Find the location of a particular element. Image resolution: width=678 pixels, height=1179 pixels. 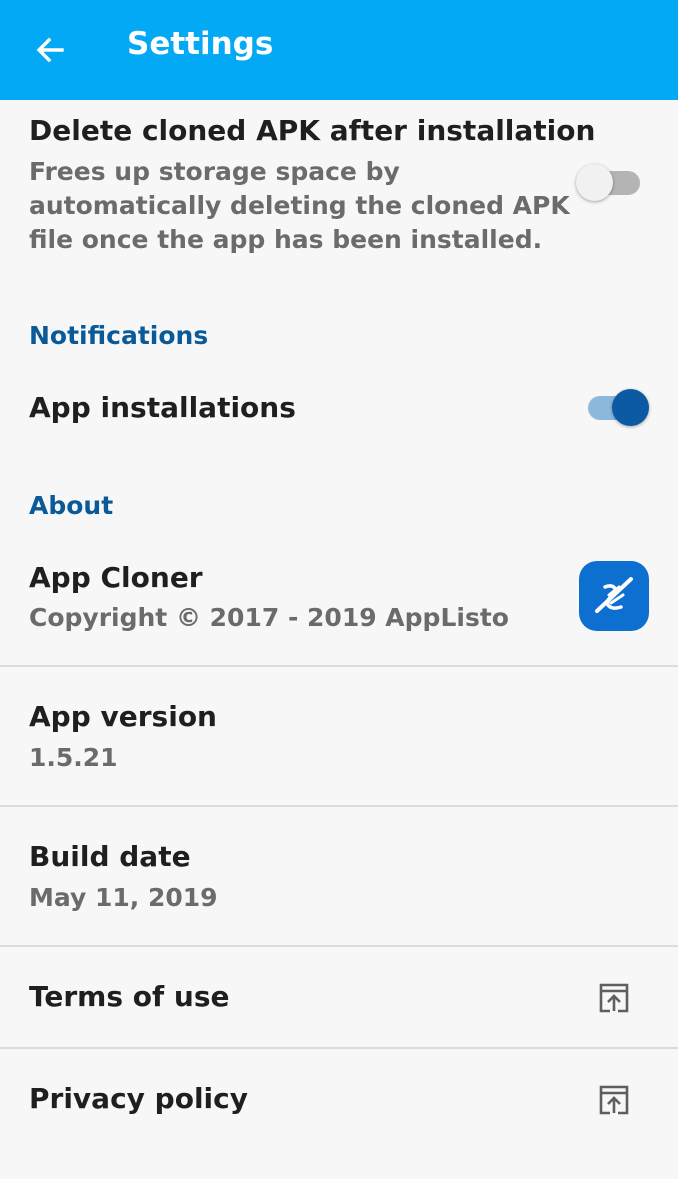

category-notifications: Notifications is located at coordinates (119, 335).